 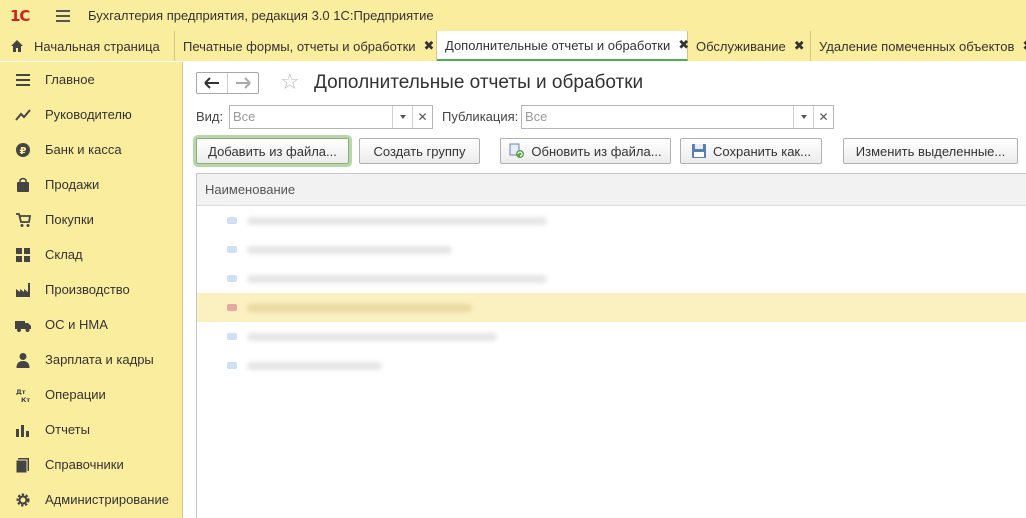 What do you see at coordinates (63, 15) in the screenshot?
I see `main-menu-icon` at bounding box center [63, 15].